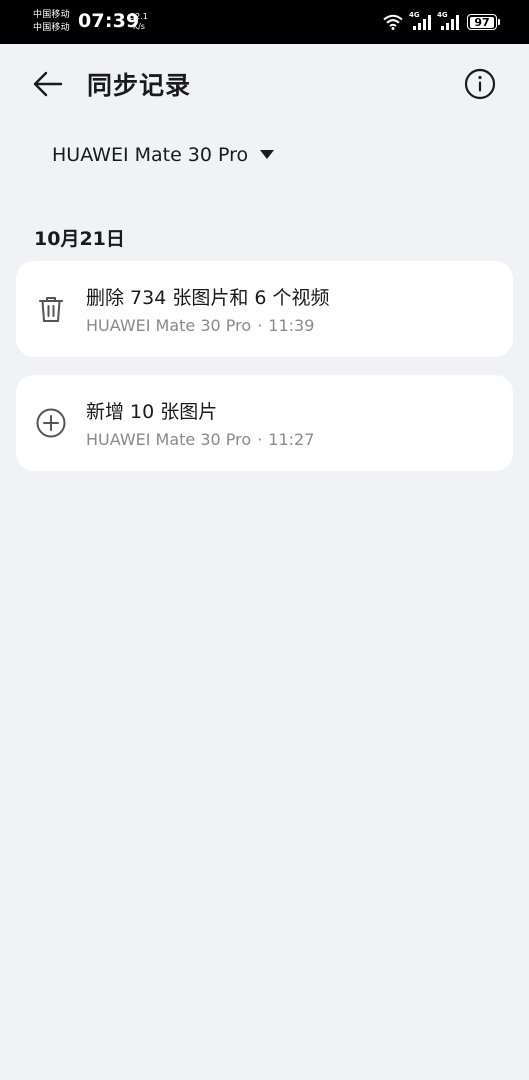 This screenshot has width=529, height=1080. I want to click on record-meta: HUAWEI Mate 30 Pro · 11:27, so click(200, 439).